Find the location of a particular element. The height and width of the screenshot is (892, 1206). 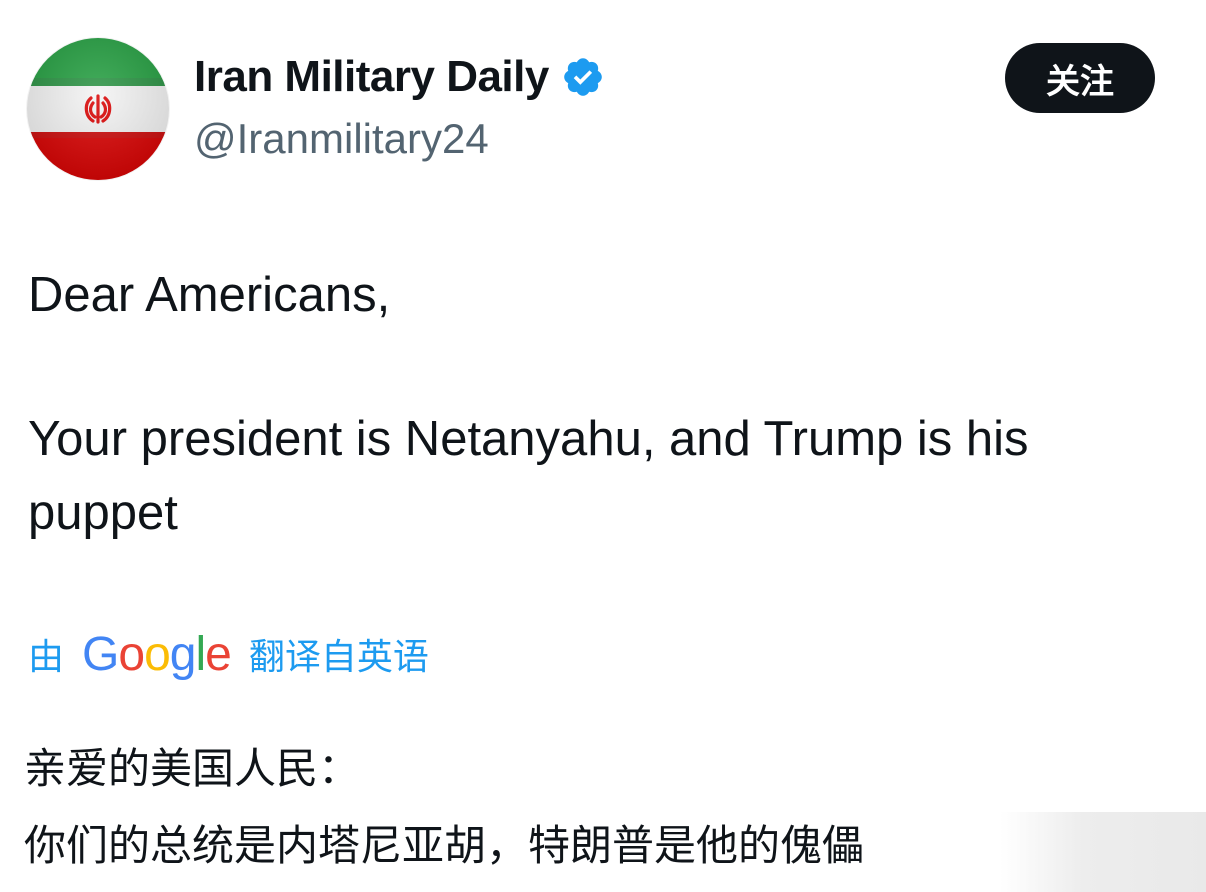

follow-button: 关注 is located at coordinates (1080, 78).